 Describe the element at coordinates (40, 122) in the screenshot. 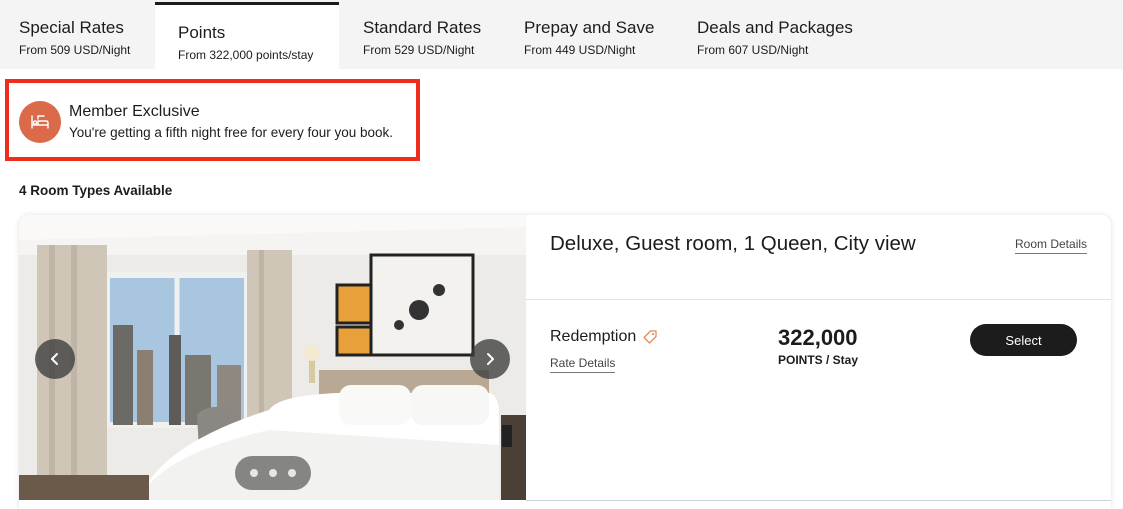

I see `bed-icon` at that location.